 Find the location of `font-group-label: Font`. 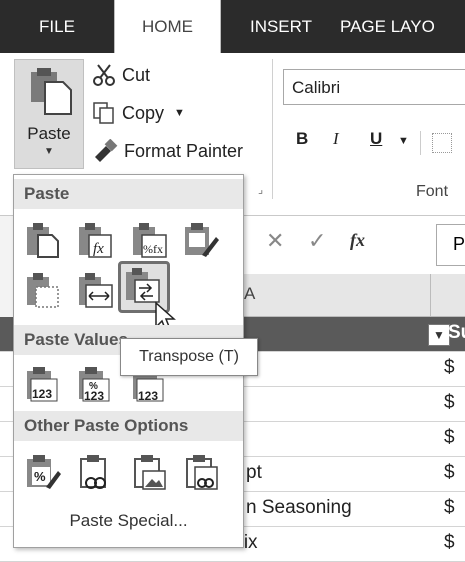

font-group-label: Font is located at coordinates (432, 191).